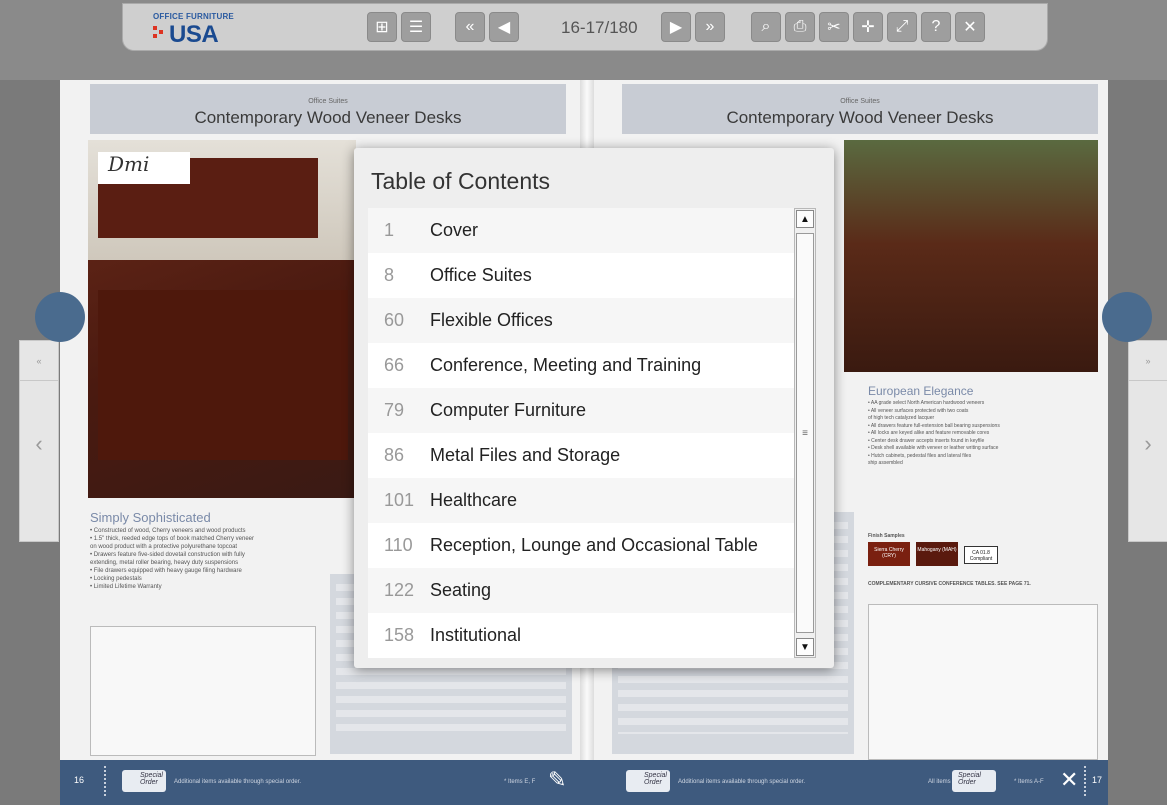 This screenshot has width=1167, height=805. I want to click on double-chevron-left-icon: «, so click(39, 361).